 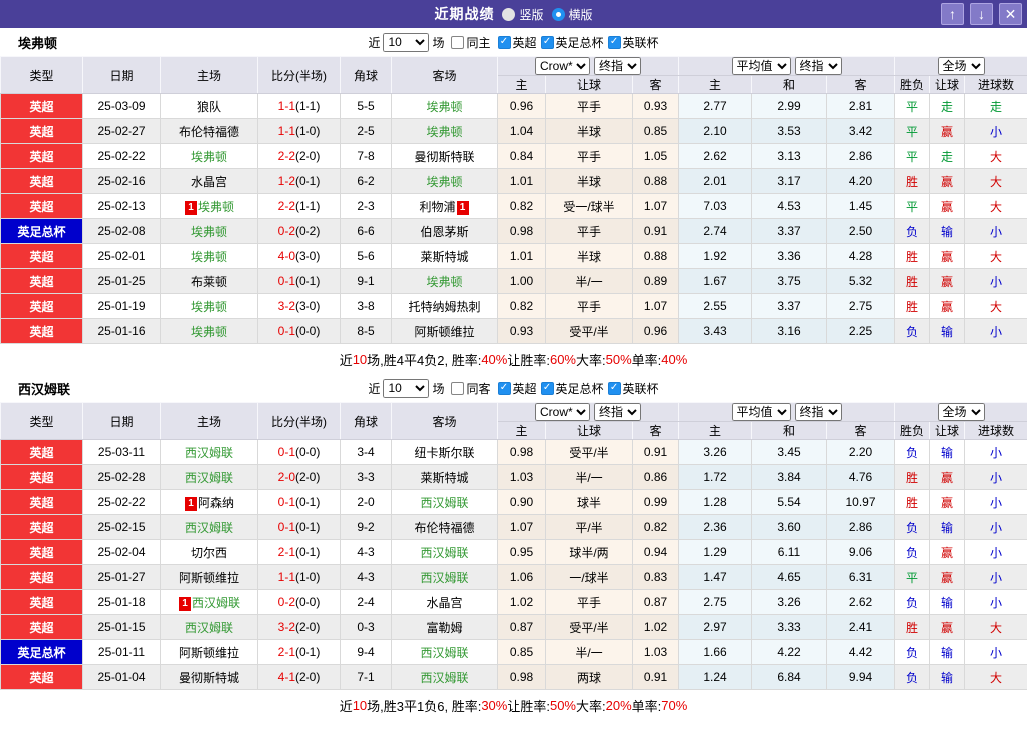 I want to click on score: 0-1(0-1), so click(x=299, y=281).